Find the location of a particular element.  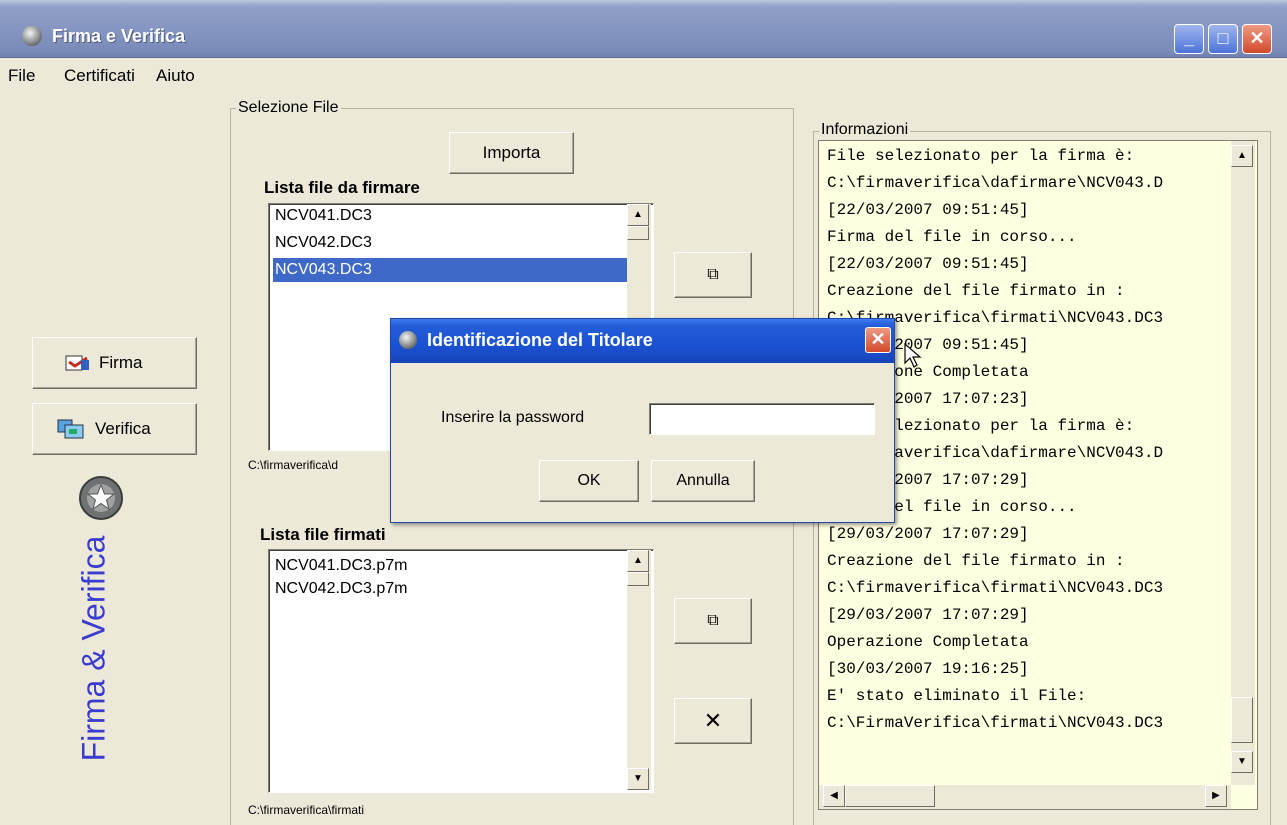

menu-bar: File Certificati Aiuto is located at coordinates (643, 75).